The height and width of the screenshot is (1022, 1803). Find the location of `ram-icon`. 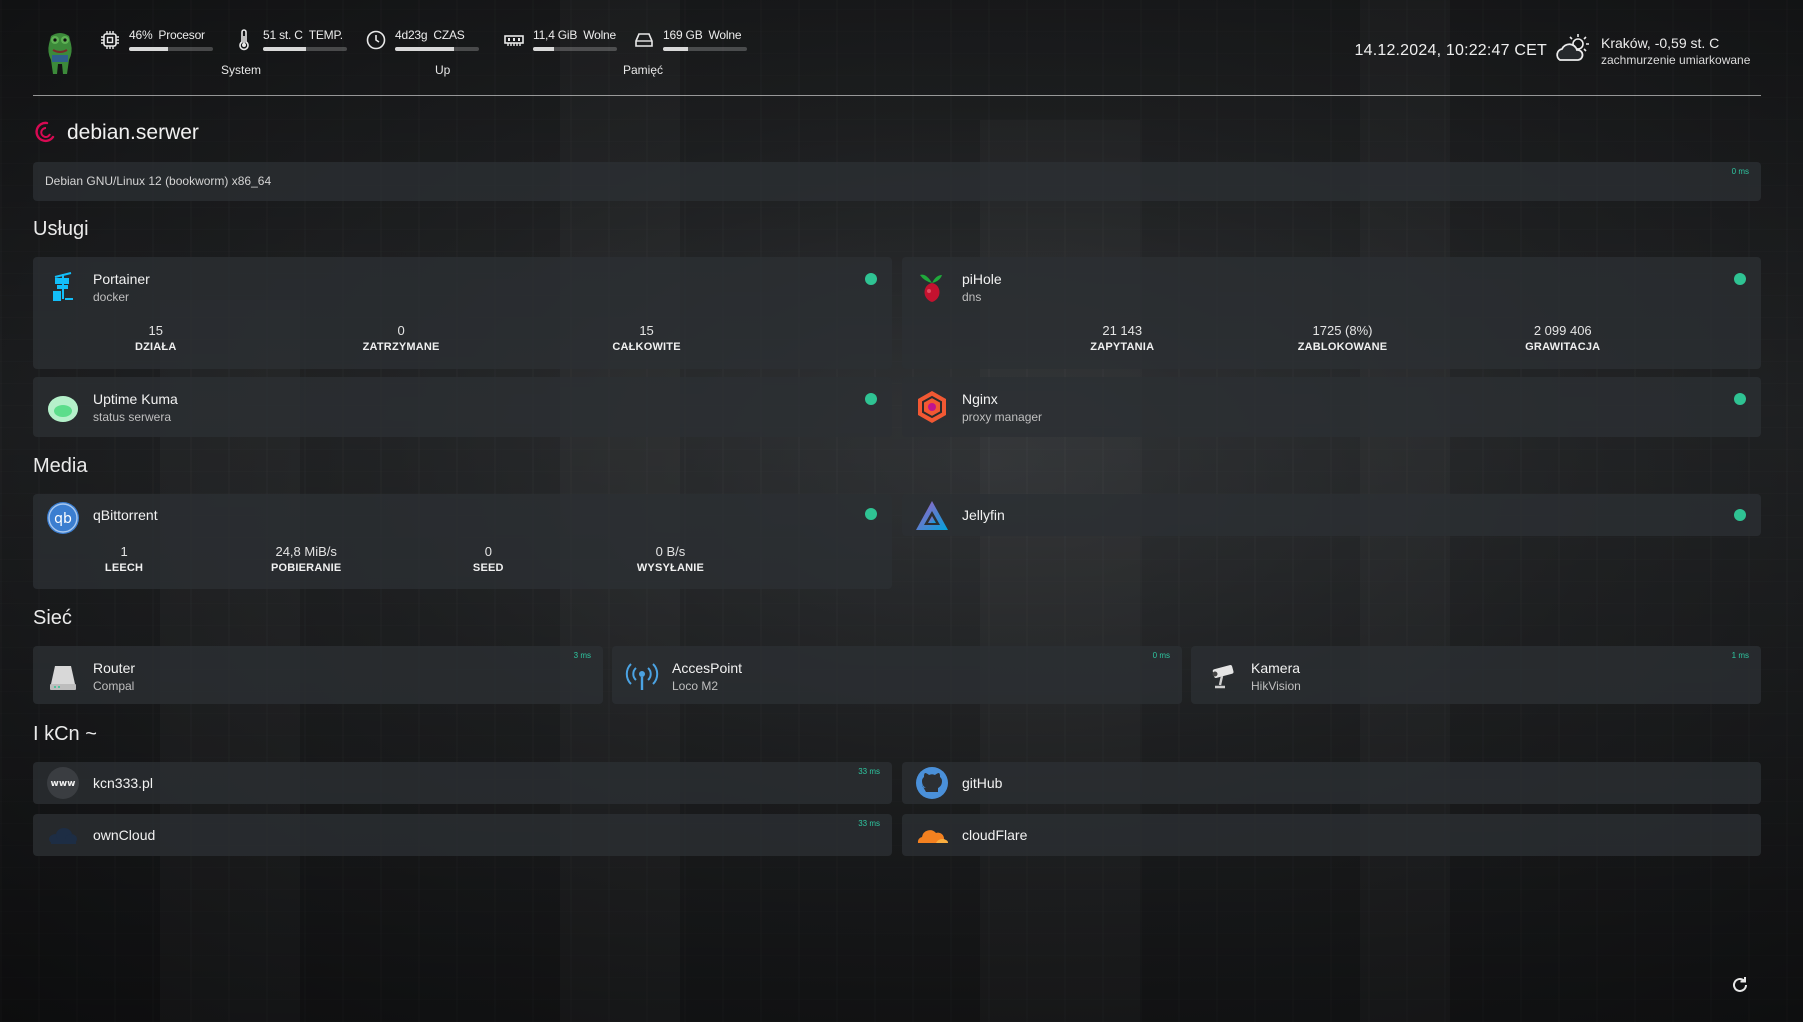

ram-icon is located at coordinates (514, 40).